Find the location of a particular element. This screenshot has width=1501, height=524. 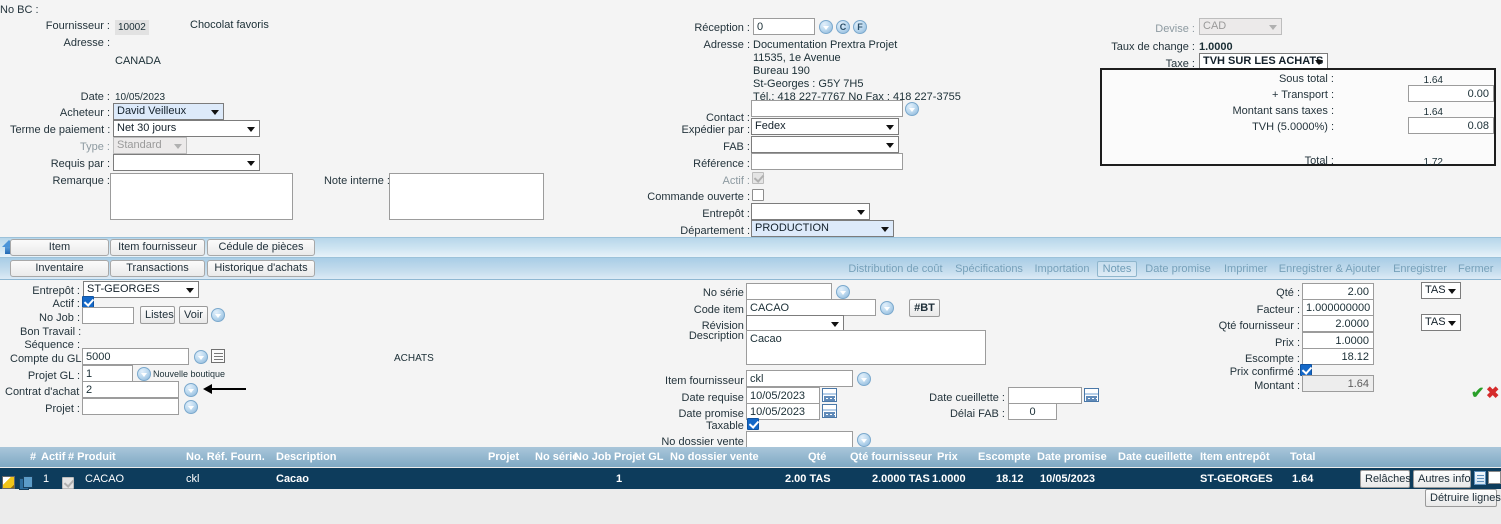

row-copy-icon is located at coordinates (26, 480).